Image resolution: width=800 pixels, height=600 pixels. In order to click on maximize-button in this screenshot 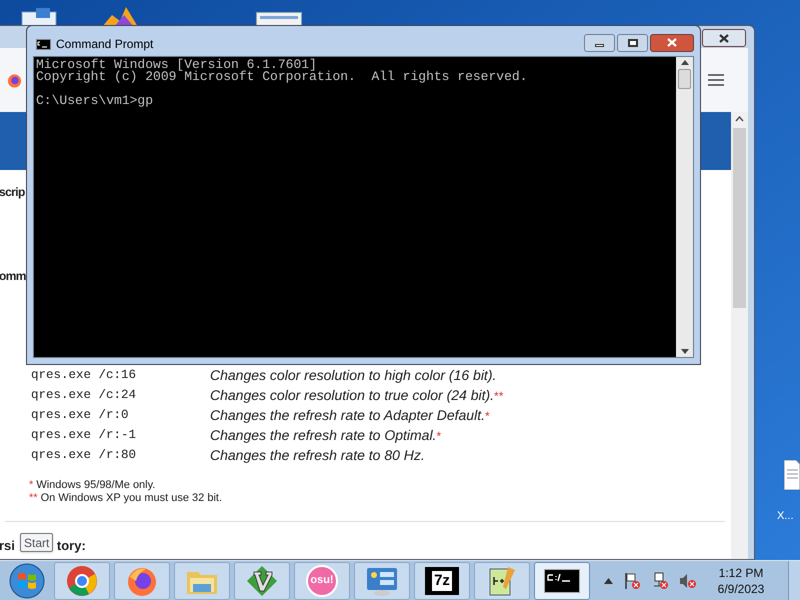, I will do `click(632, 43)`.